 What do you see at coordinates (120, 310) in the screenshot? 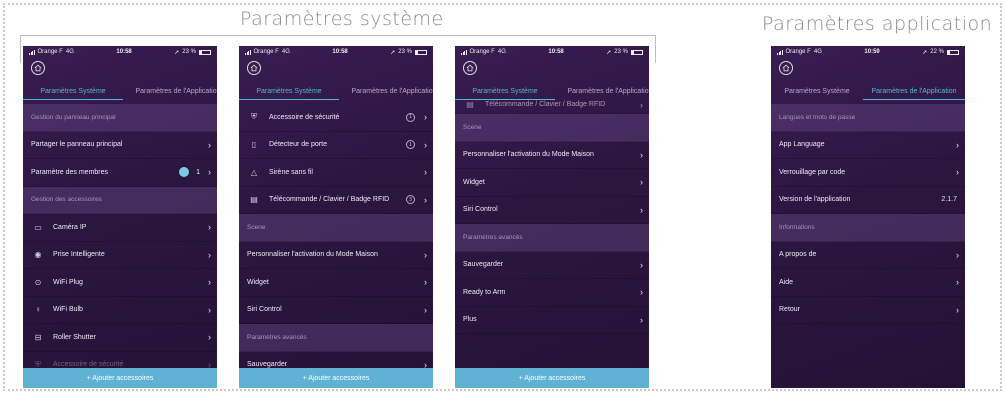
I see `list-item: ♀ WiFi Bulb ›` at bounding box center [120, 310].